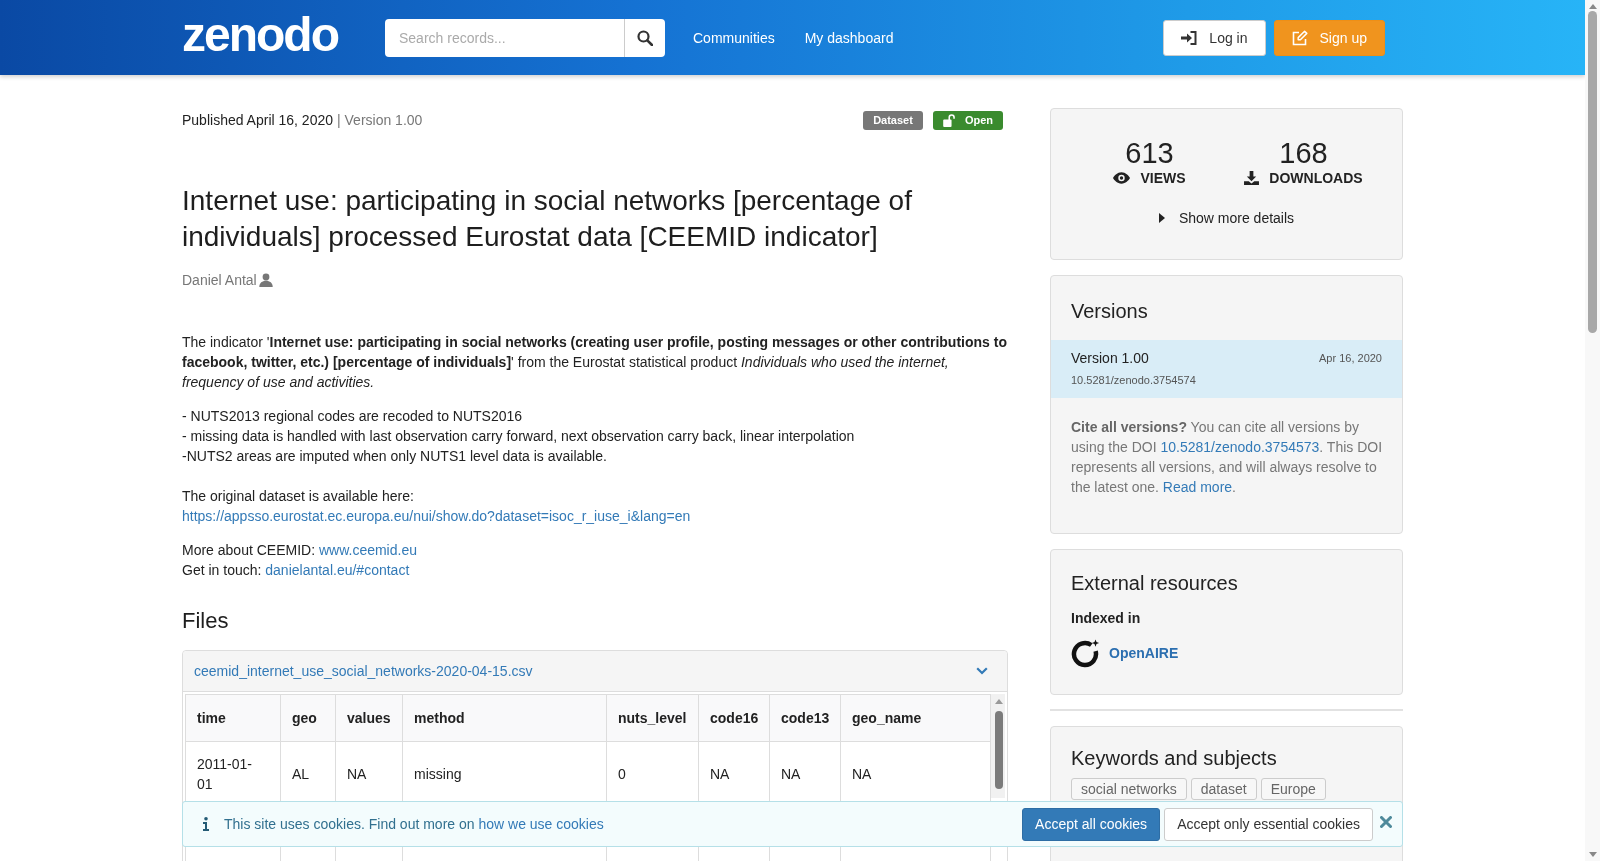 This screenshot has width=1600, height=861. I want to click on section-heading: Files, so click(206, 621).